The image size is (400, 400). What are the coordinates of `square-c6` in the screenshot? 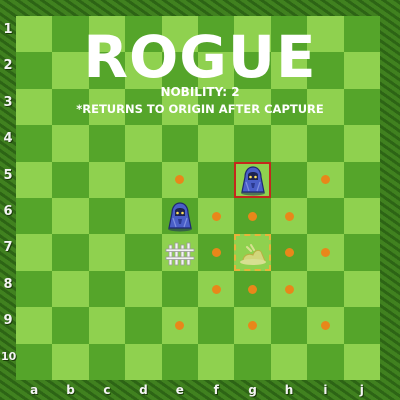 It's located at (107, 216).